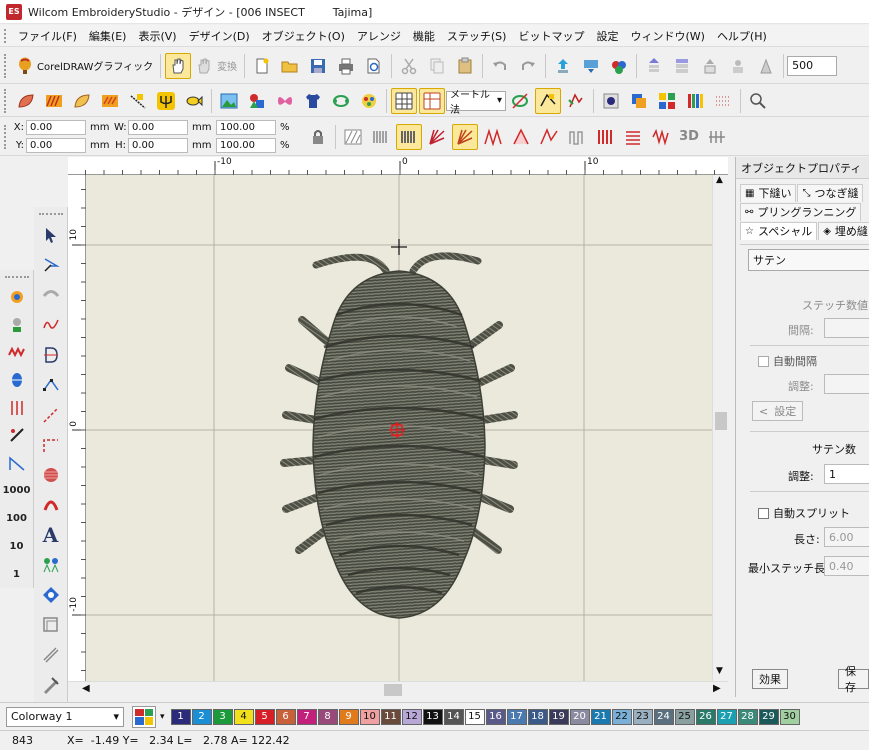 The height and width of the screenshot is (750, 869). What do you see at coordinates (313, 101) in the screenshot?
I see `shirt-button` at bounding box center [313, 101].